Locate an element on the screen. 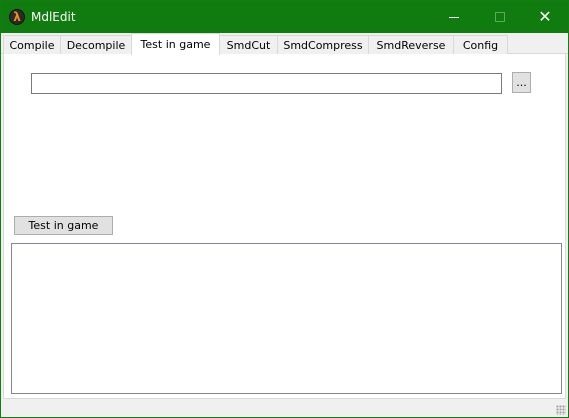 This screenshot has height=418, width=569. tab-decompile: Decompile is located at coordinates (96, 44).